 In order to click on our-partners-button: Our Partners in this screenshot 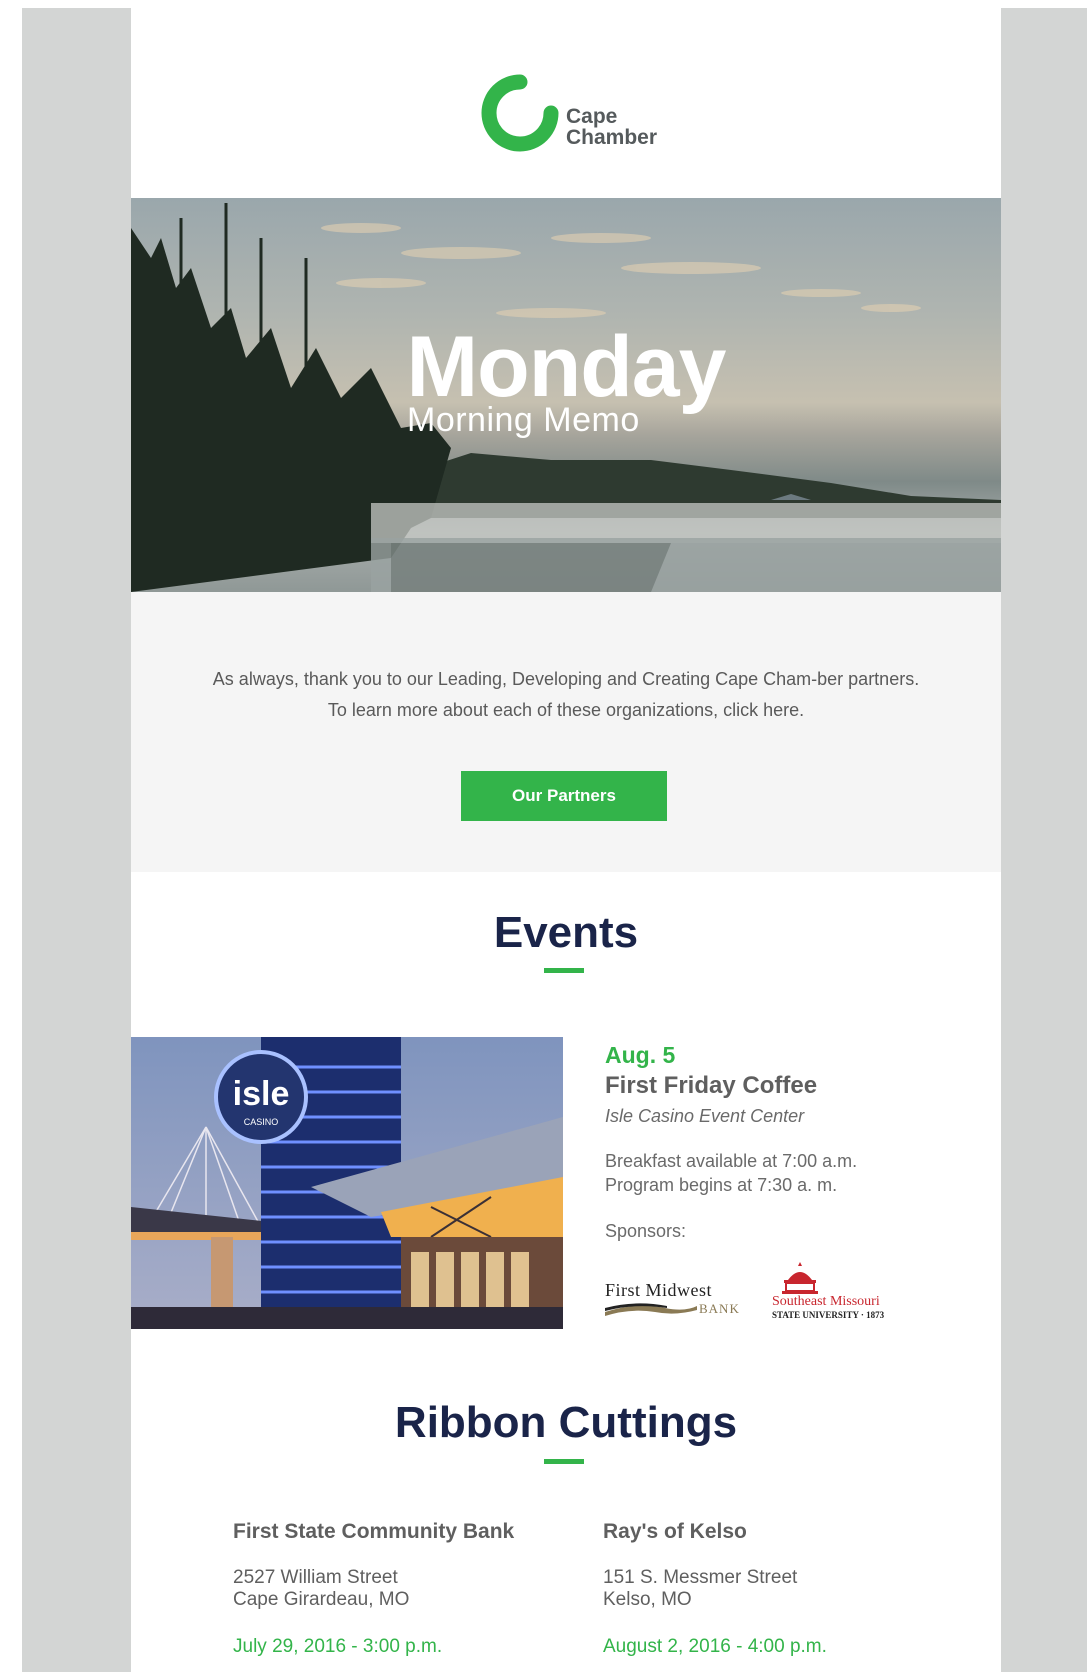, I will do `click(564, 796)`.